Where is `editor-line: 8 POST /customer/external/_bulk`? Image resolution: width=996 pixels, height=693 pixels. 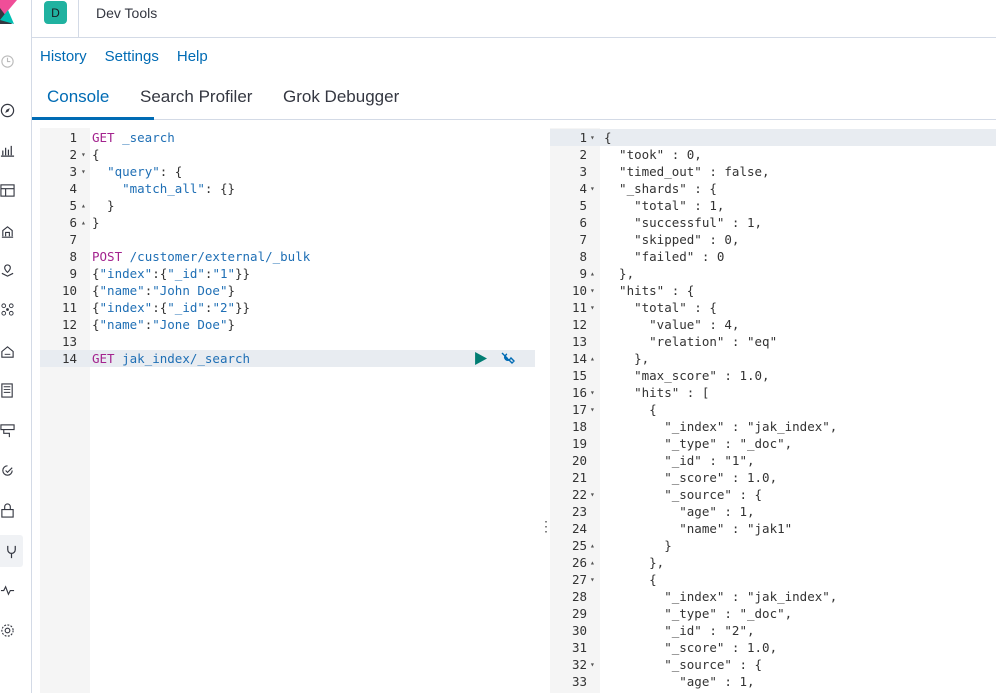 editor-line: 8 POST /customer/external/_bulk is located at coordinates (287, 256).